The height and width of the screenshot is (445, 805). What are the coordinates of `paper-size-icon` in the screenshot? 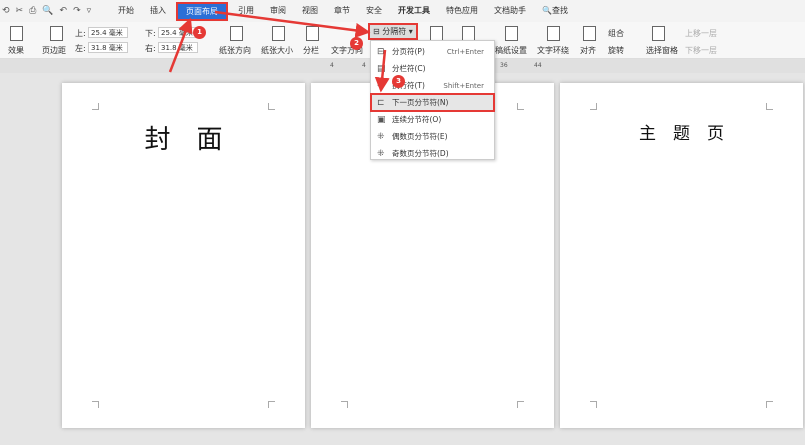 It's located at (278, 33).